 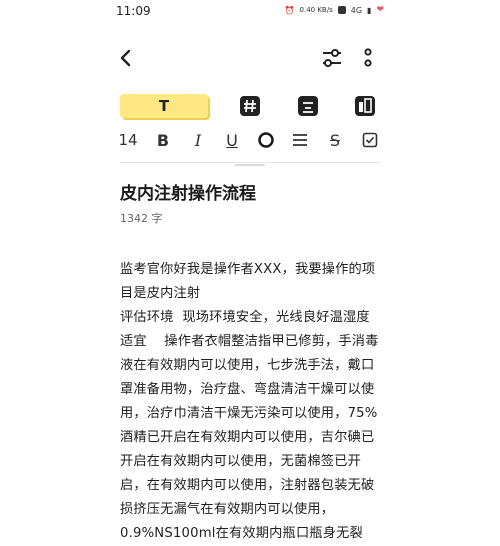 What do you see at coordinates (332, 58) in the screenshot?
I see `filter-icon` at bounding box center [332, 58].